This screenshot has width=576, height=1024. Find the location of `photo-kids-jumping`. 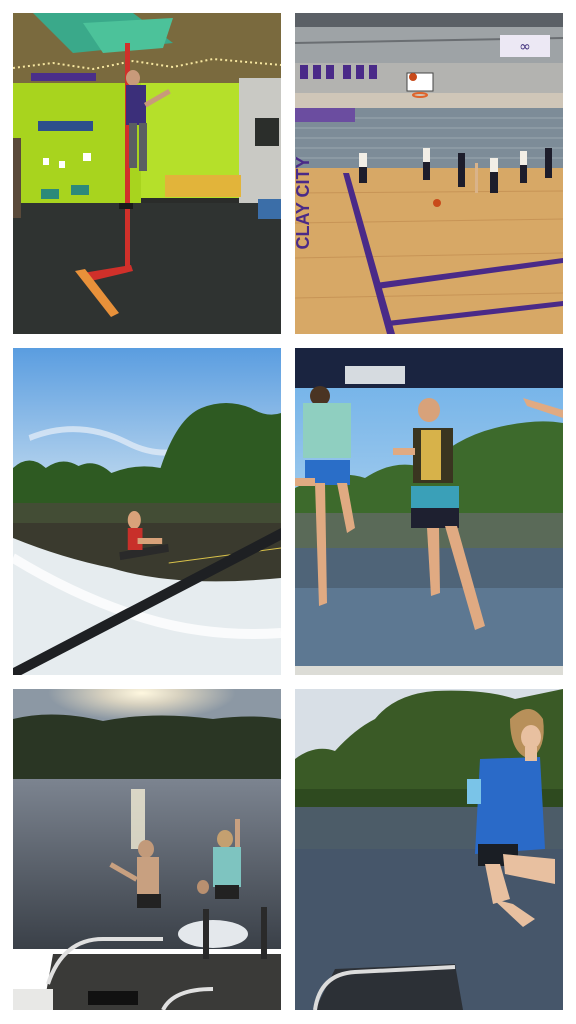

photo-kids-jumping is located at coordinates (429, 511).